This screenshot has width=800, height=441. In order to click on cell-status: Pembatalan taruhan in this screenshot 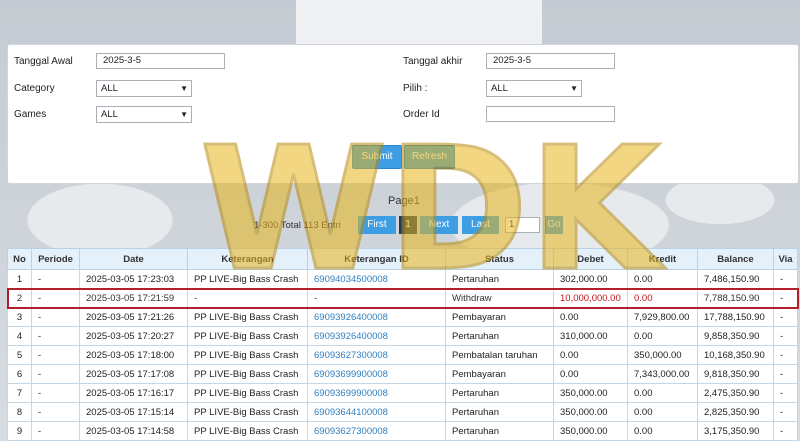, I will do `click(499, 355)`.